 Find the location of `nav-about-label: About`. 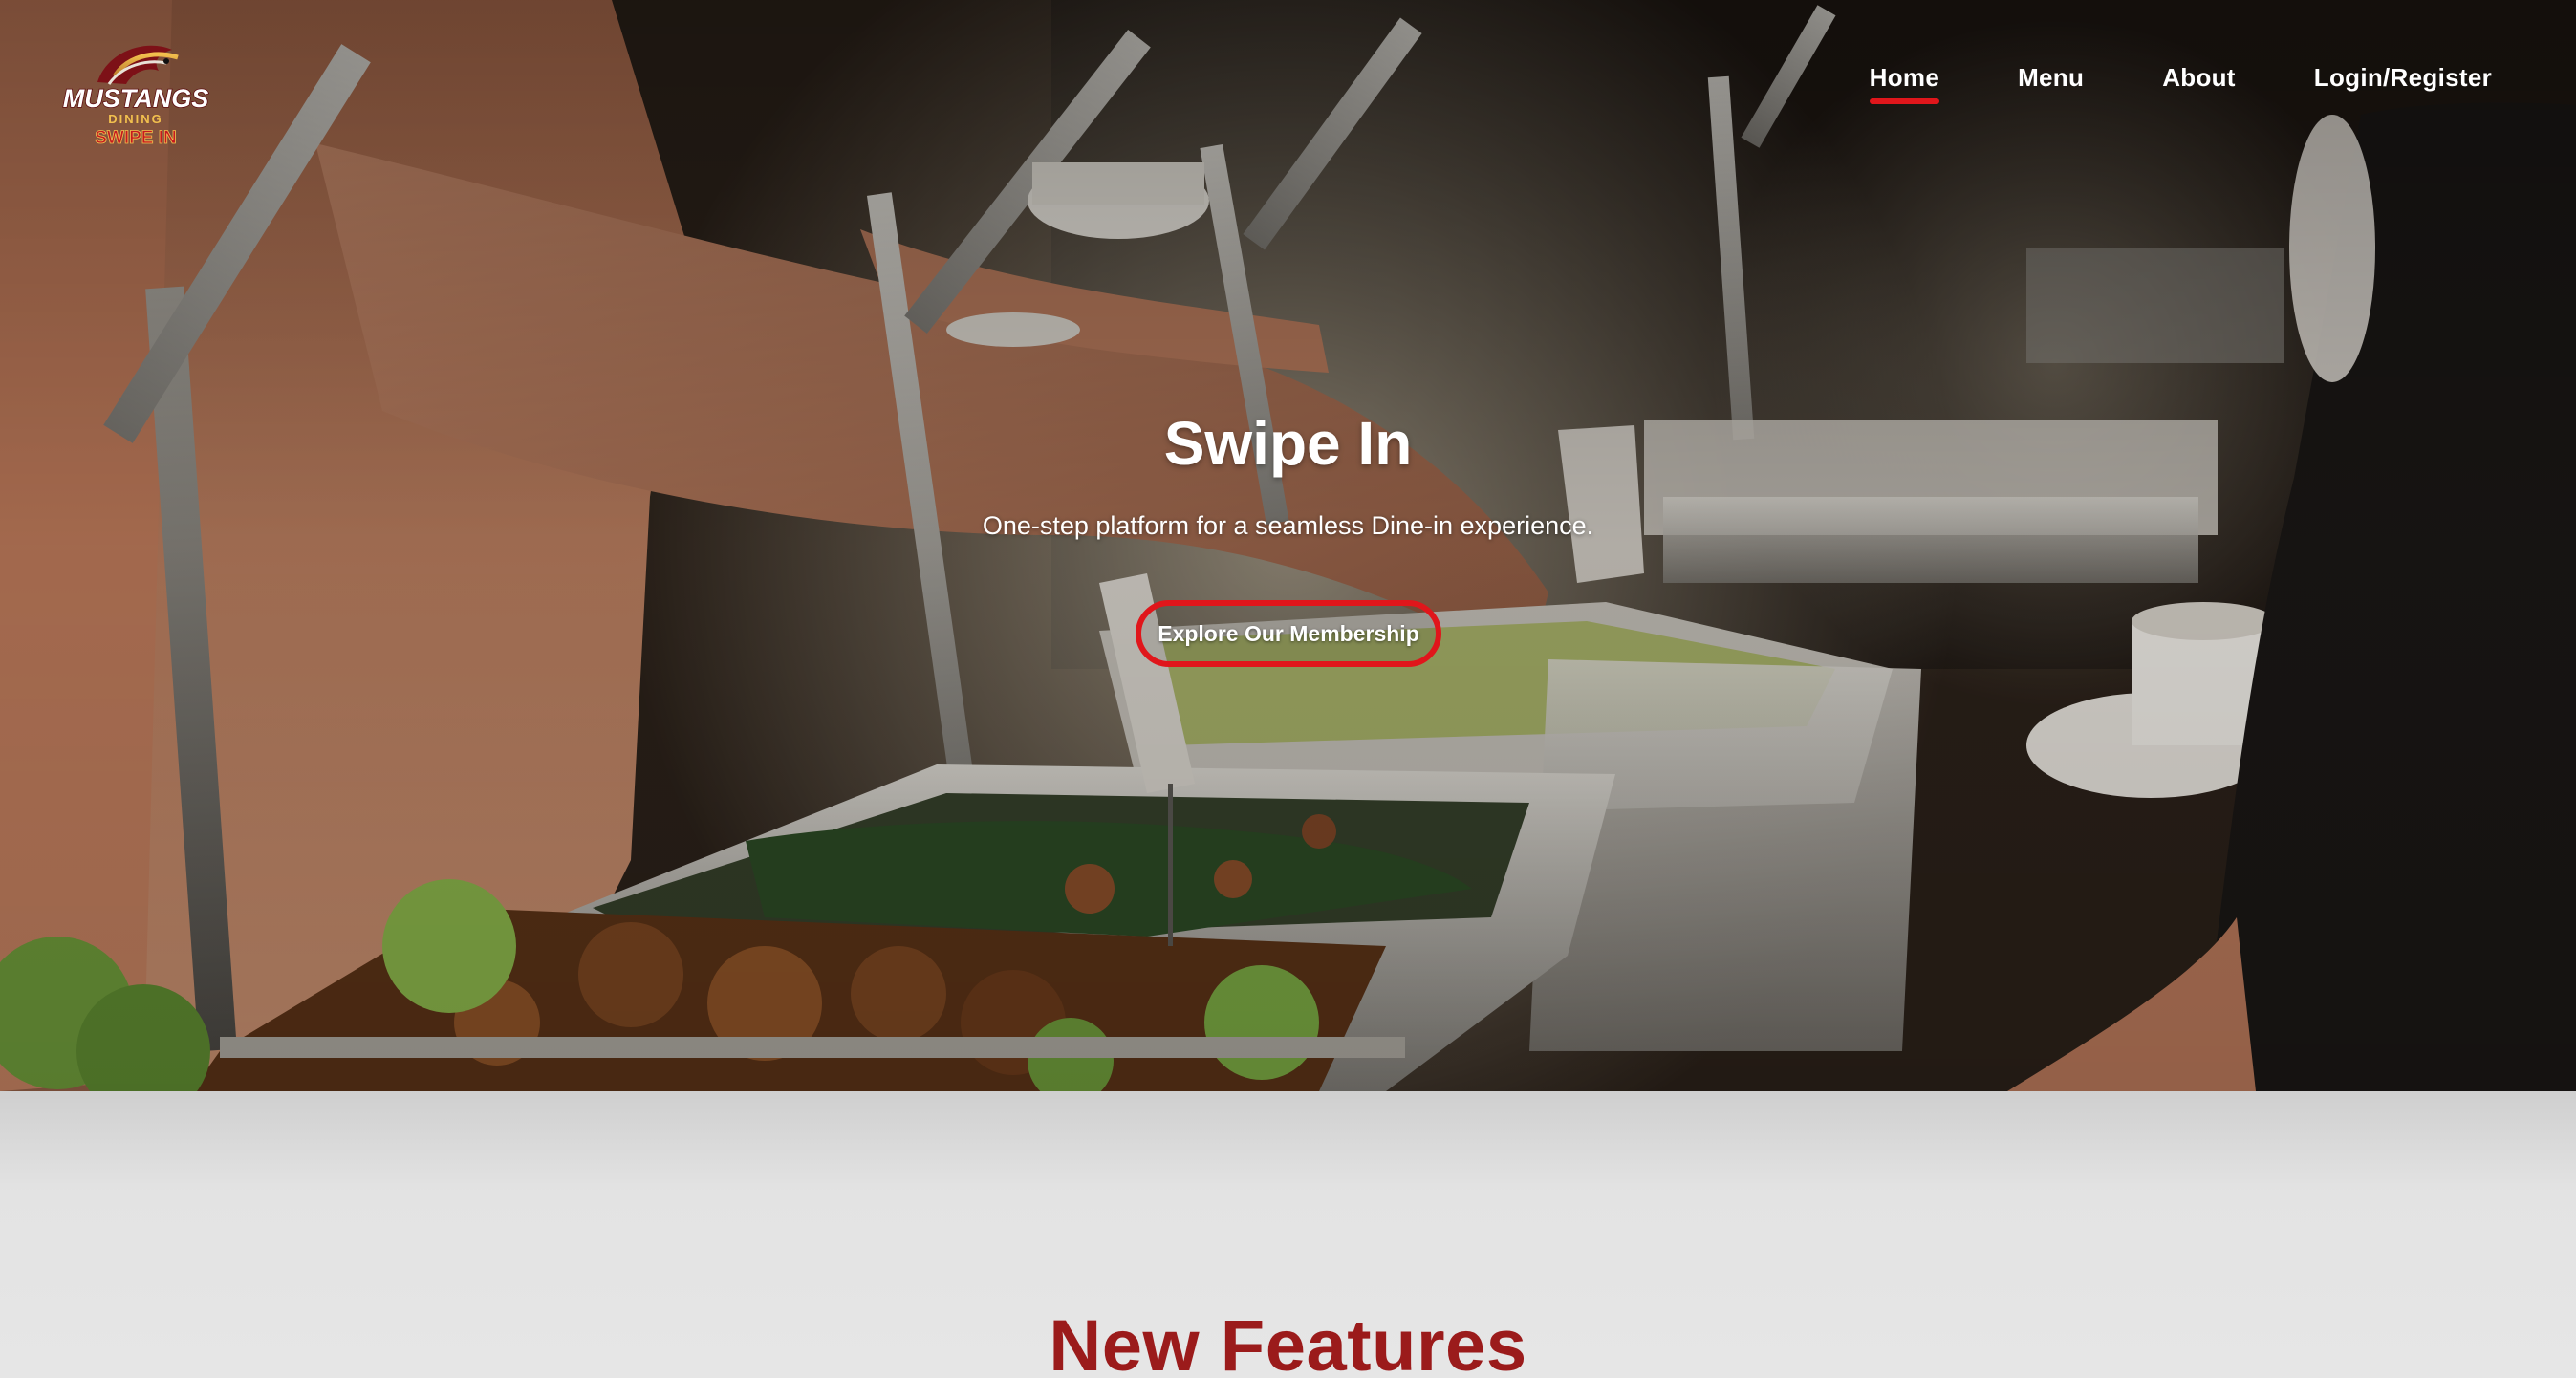

nav-about-label: About is located at coordinates (2199, 77).